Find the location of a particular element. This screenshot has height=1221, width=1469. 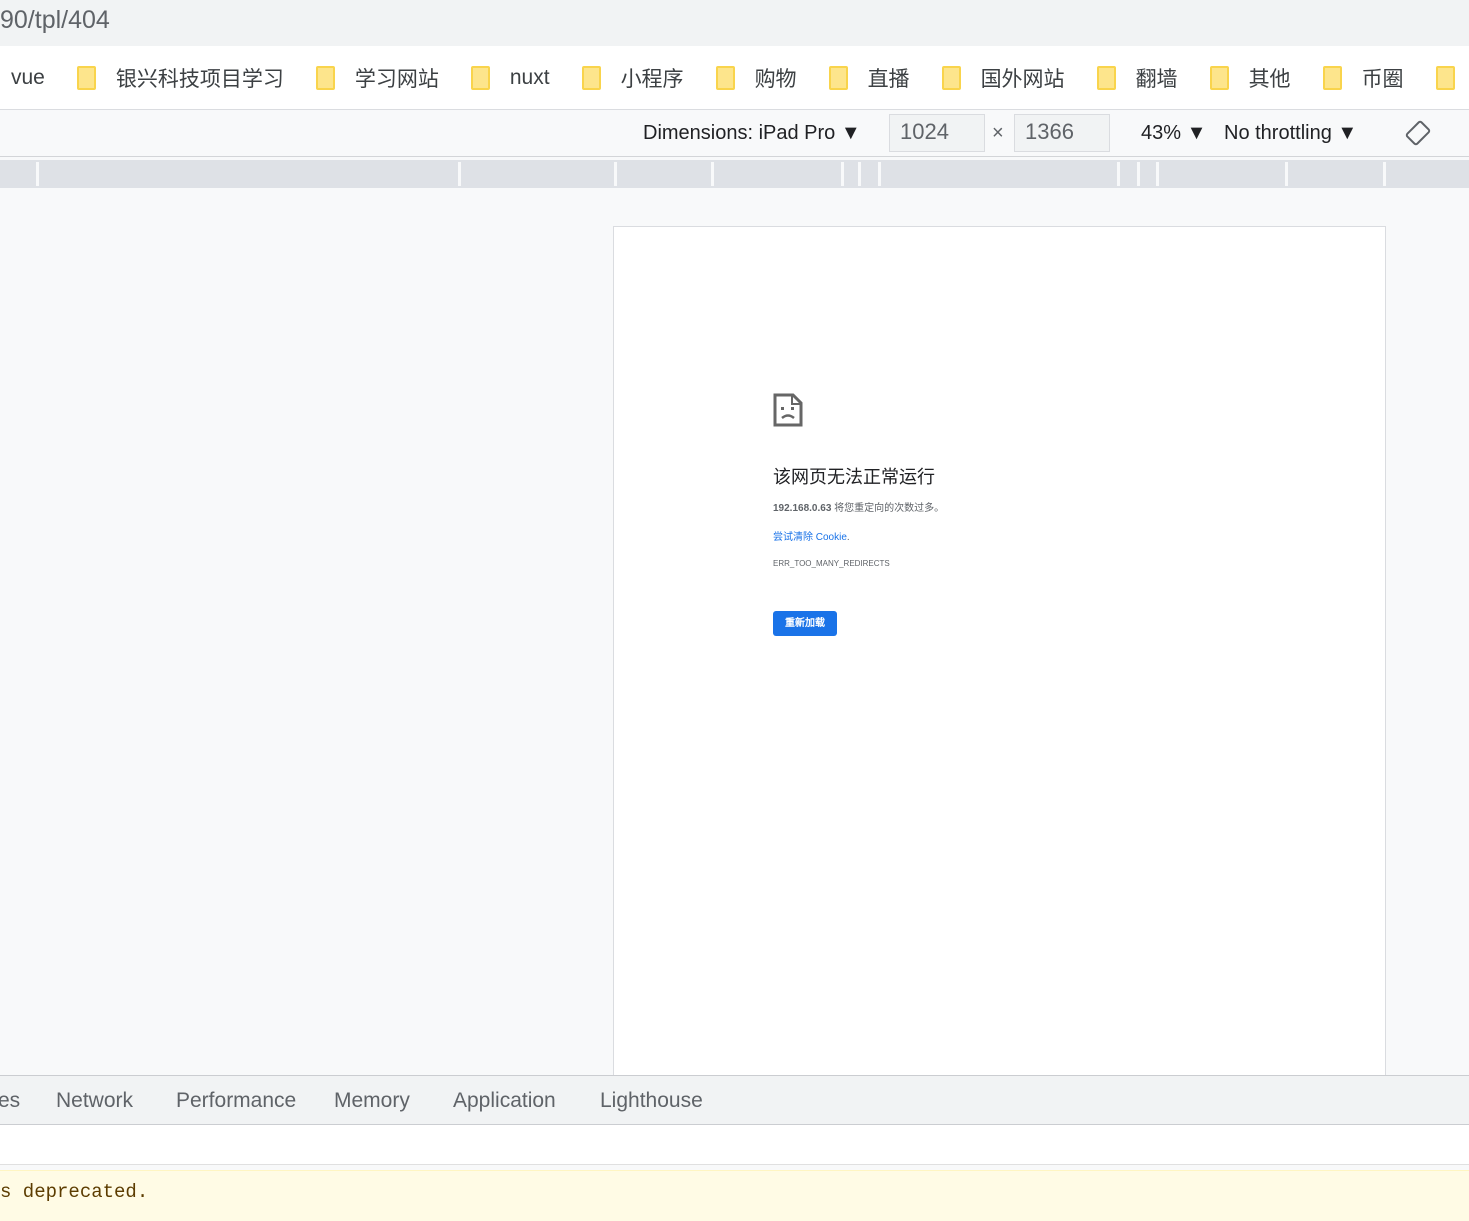

bookmark-label: 学习网站 is located at coordinates (396, 79).